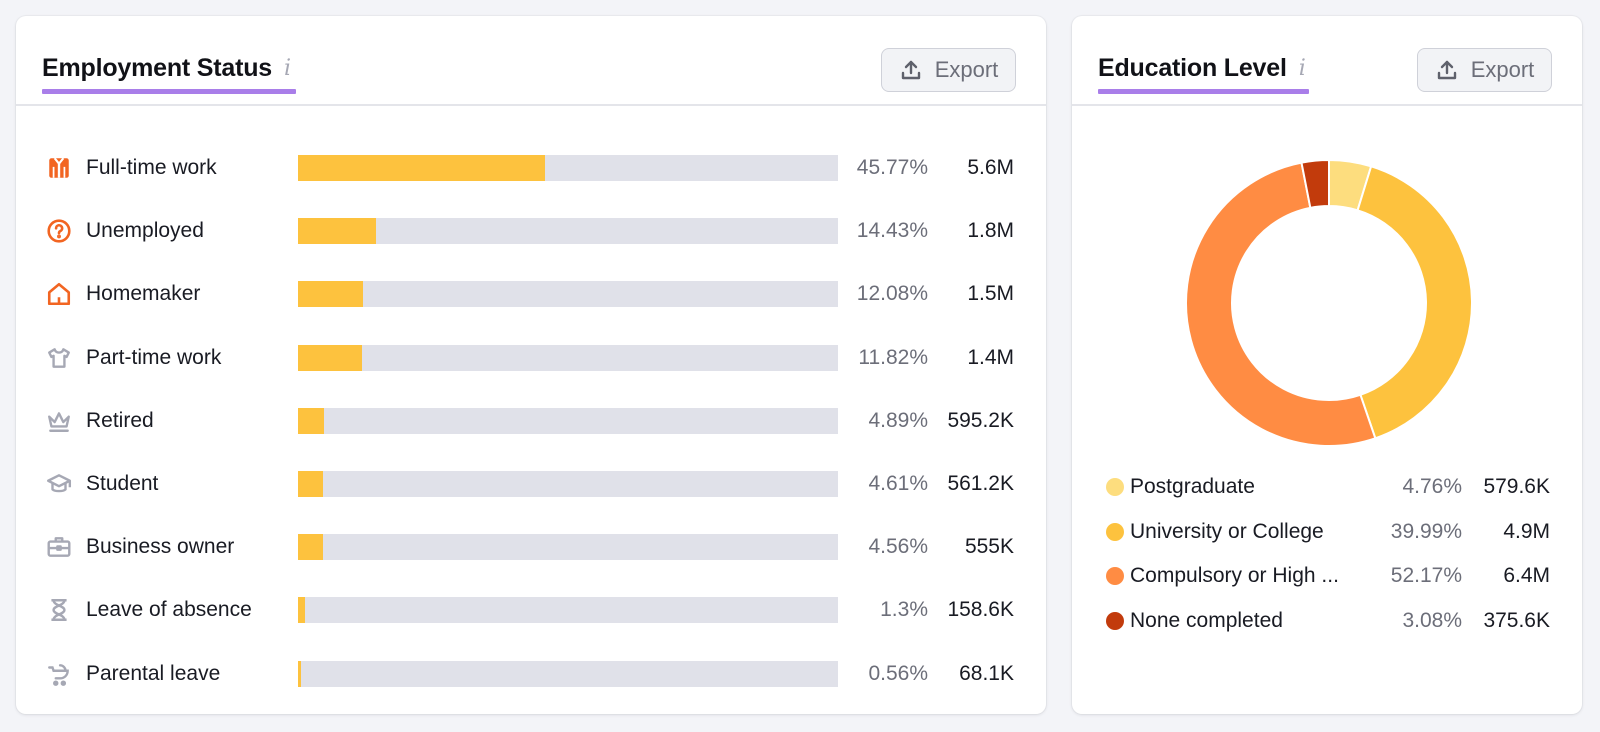 Image resolution: width=1600 pixels, height=732 pixels. I want to click on employment-label: Part-time work, so click(154, 357).